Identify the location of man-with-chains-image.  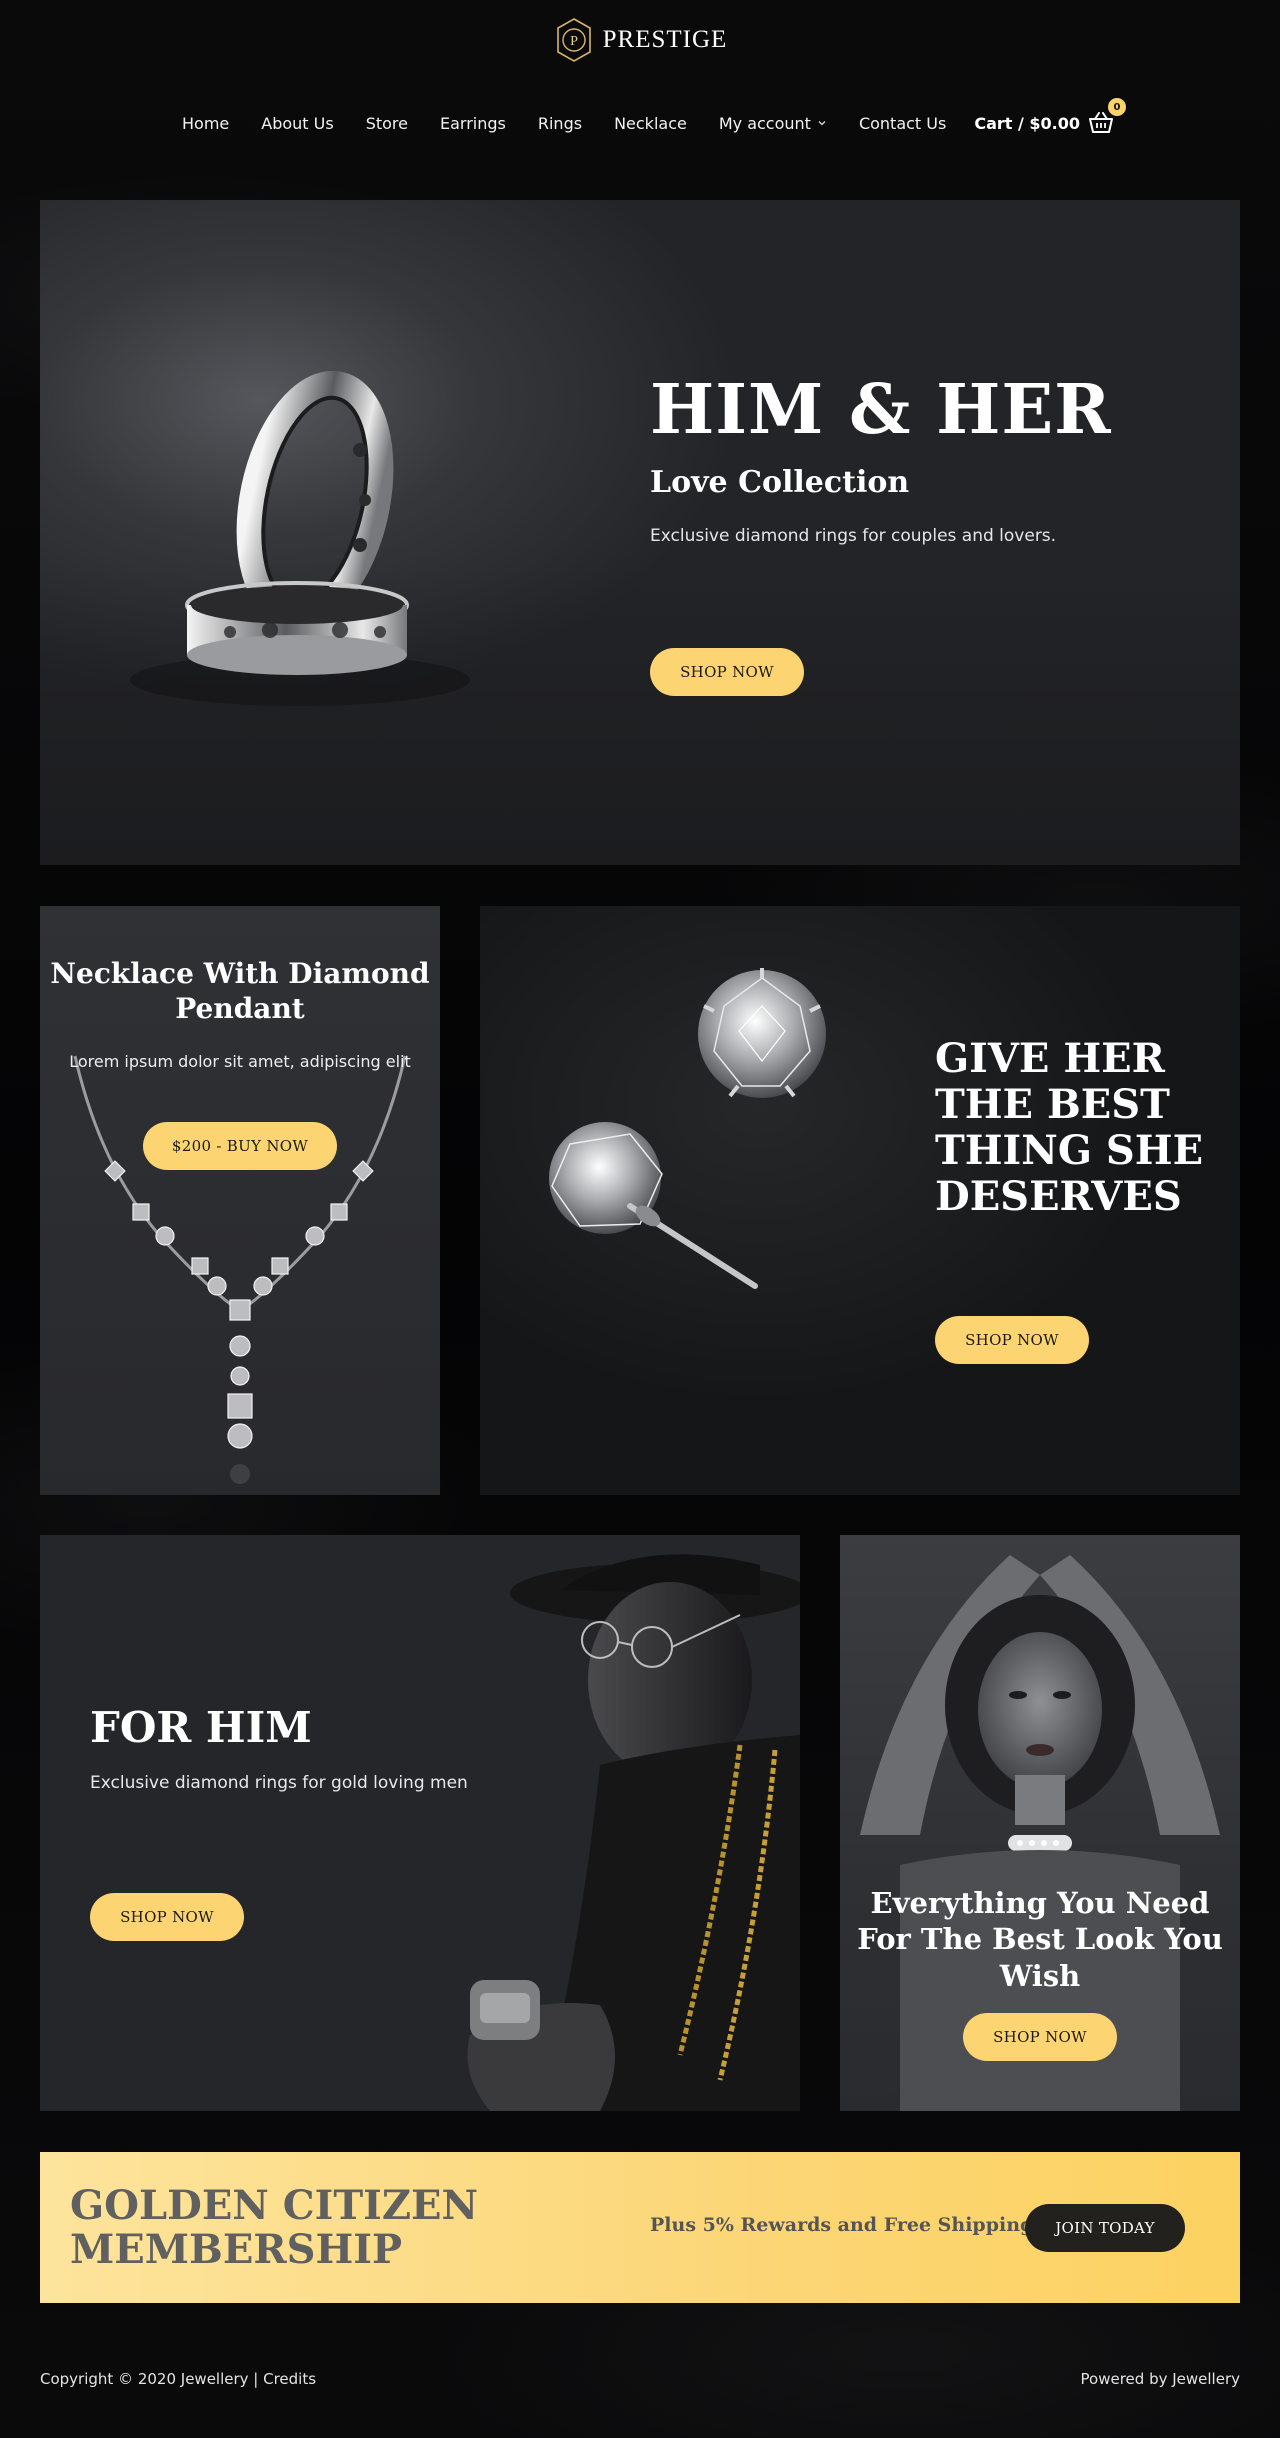
(633, 1832).